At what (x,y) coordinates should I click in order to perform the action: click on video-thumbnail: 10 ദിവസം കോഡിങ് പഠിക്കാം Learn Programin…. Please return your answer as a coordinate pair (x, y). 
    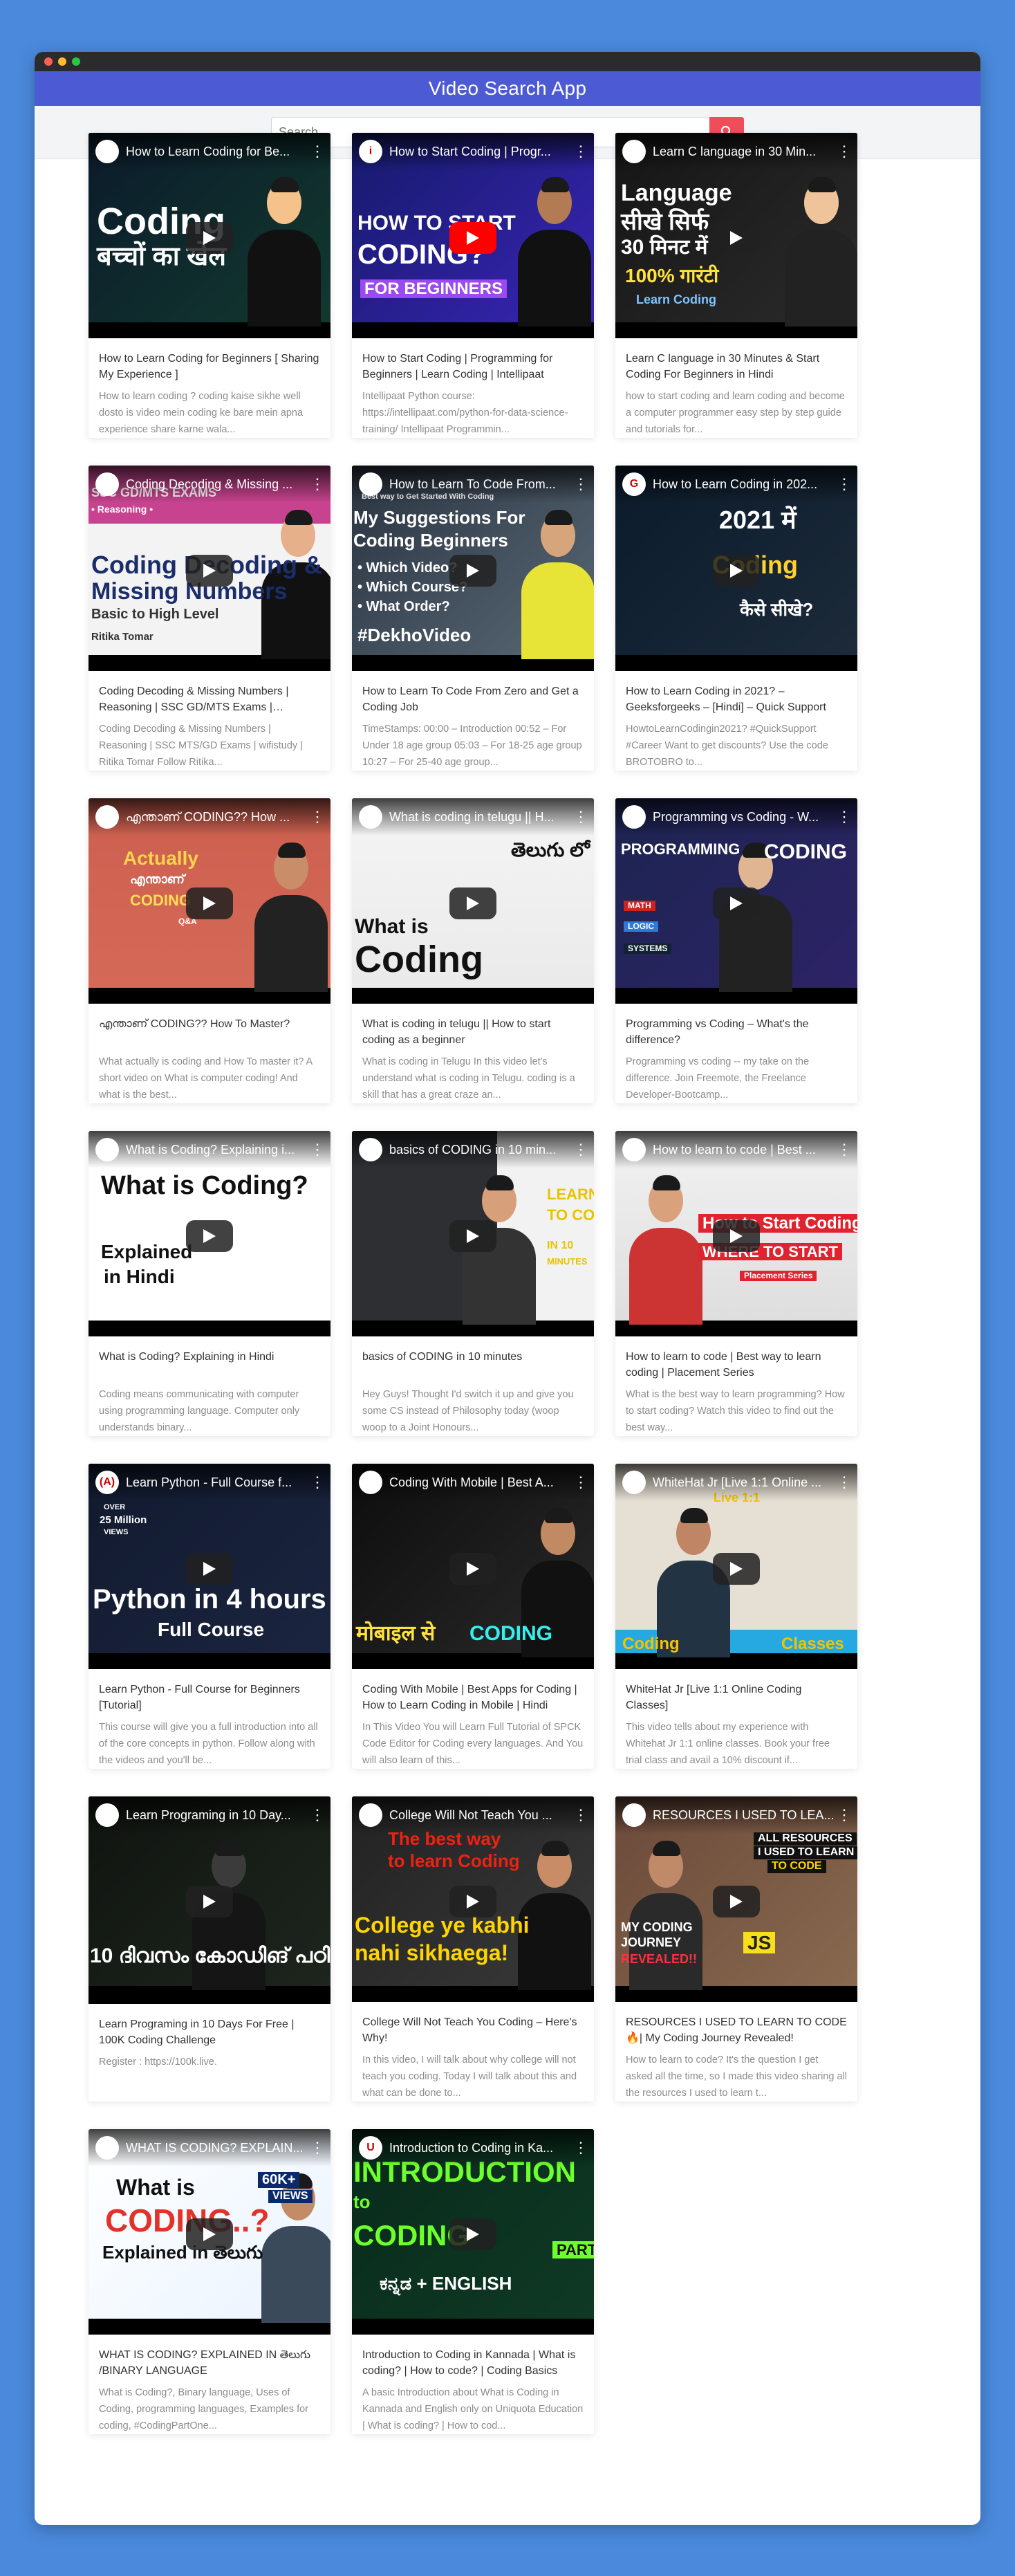
    Looking at the image, I should click on (209, 1900).